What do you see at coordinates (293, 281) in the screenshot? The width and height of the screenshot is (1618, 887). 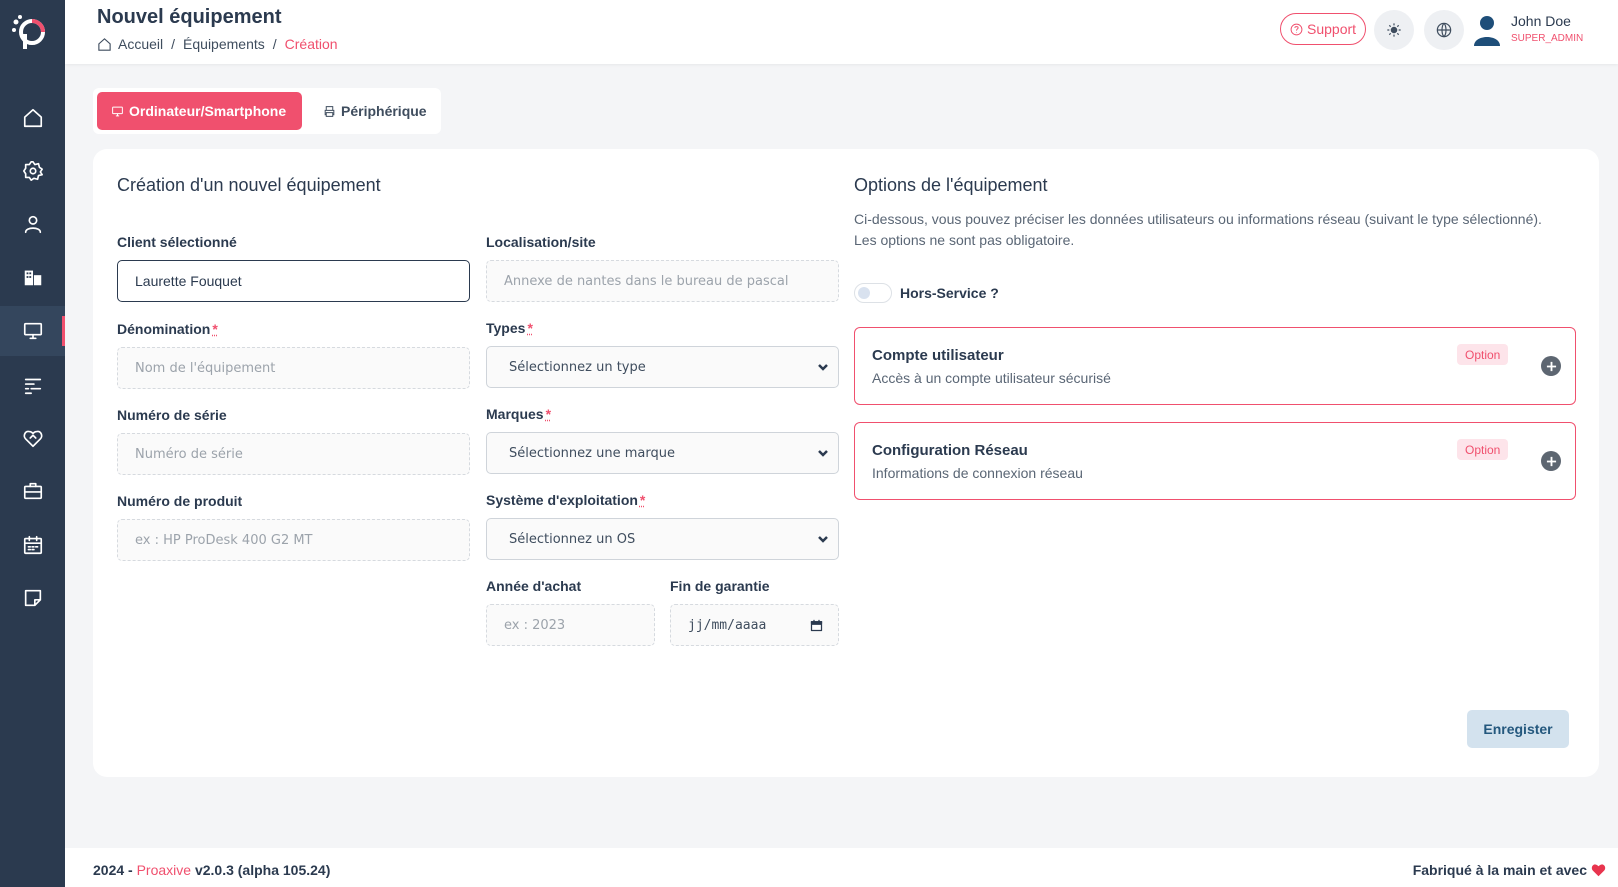 I see `client-field: Laurette Fouquet` at bounding box center [293, 281].